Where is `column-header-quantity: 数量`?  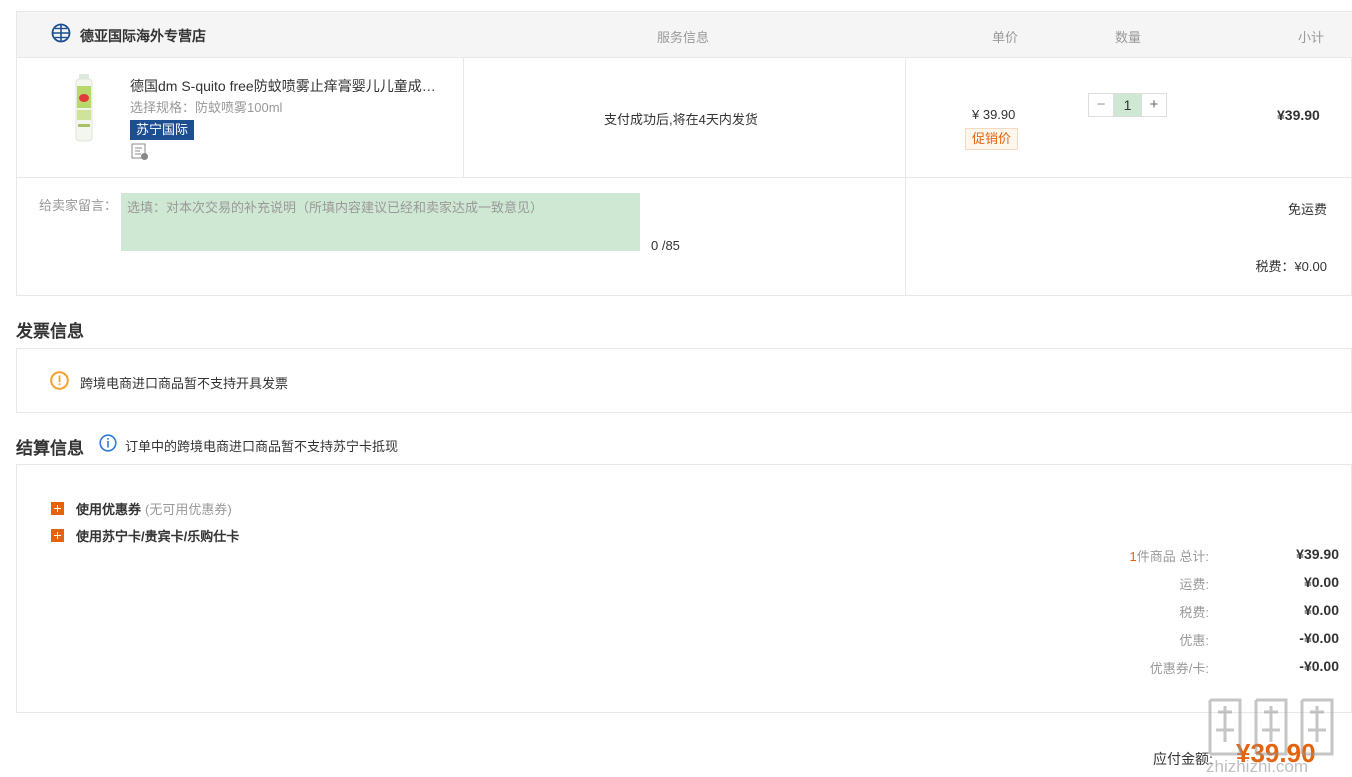 column-header-quantity: 数量 is located at coordinates (1128, 37).